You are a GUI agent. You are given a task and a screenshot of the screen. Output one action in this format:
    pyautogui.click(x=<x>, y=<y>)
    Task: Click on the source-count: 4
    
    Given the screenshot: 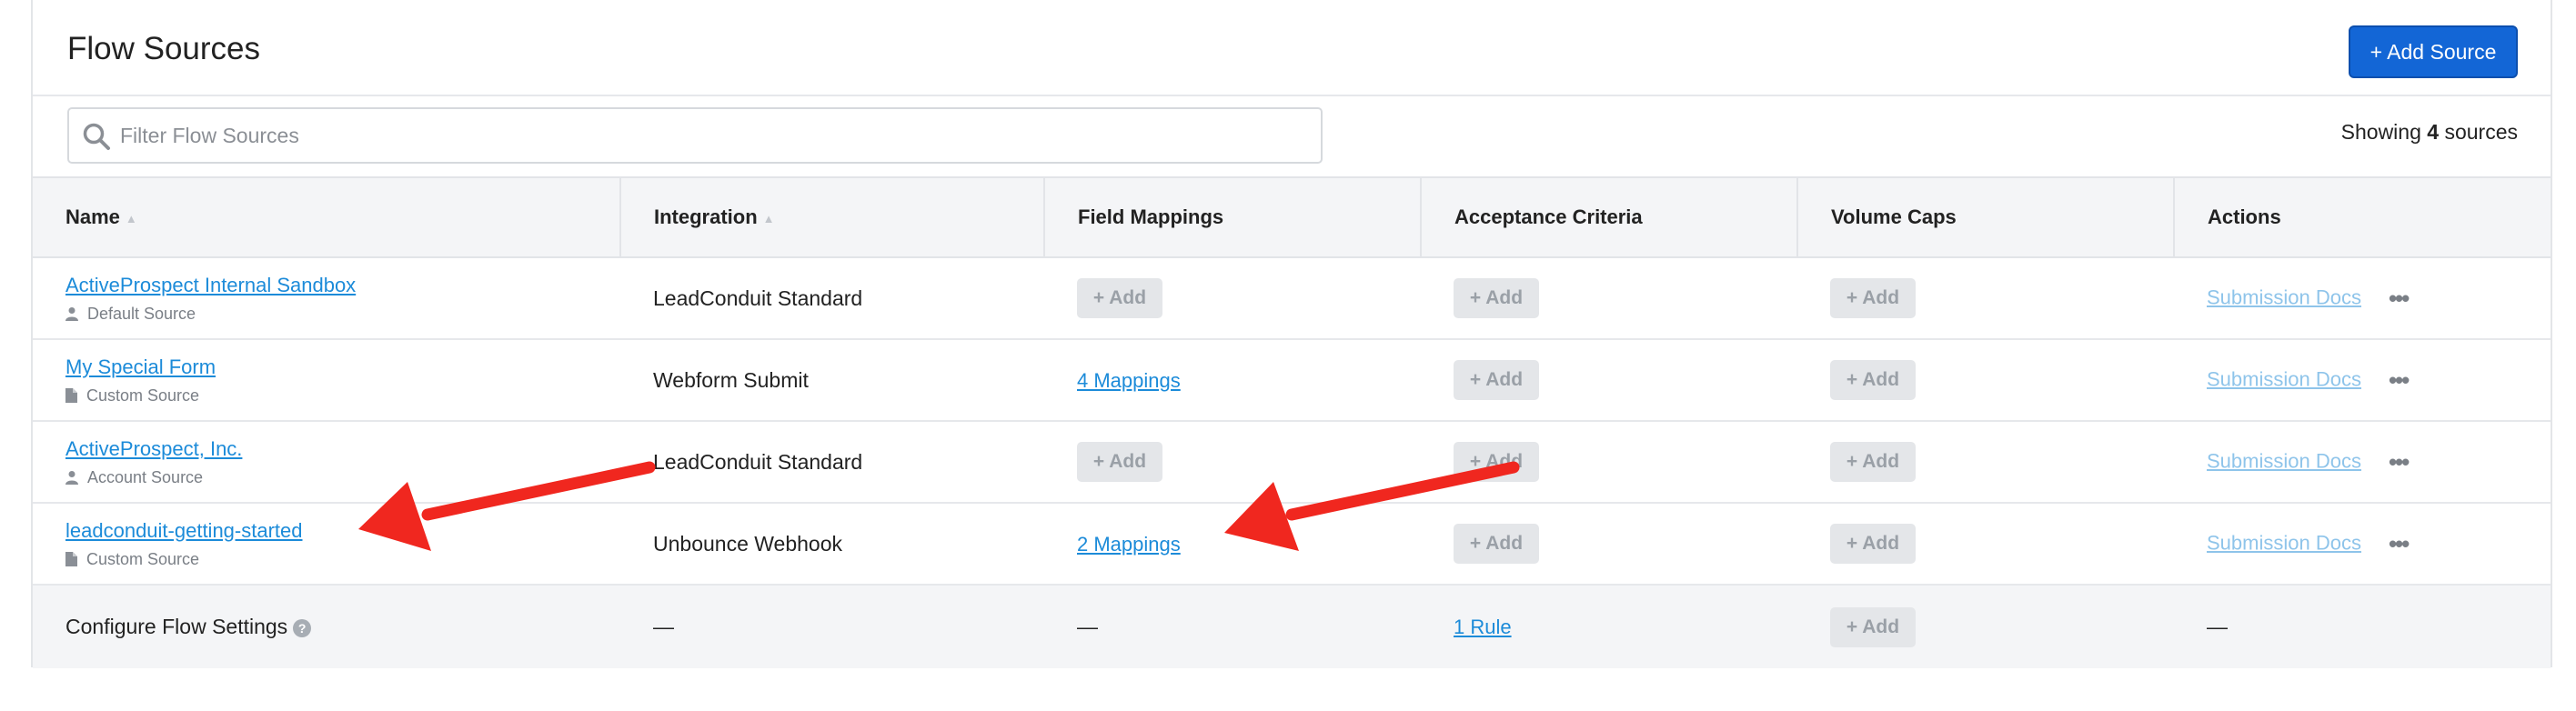 What is the action you would take?
    pyautogui.click(x=2433, y=132)
    